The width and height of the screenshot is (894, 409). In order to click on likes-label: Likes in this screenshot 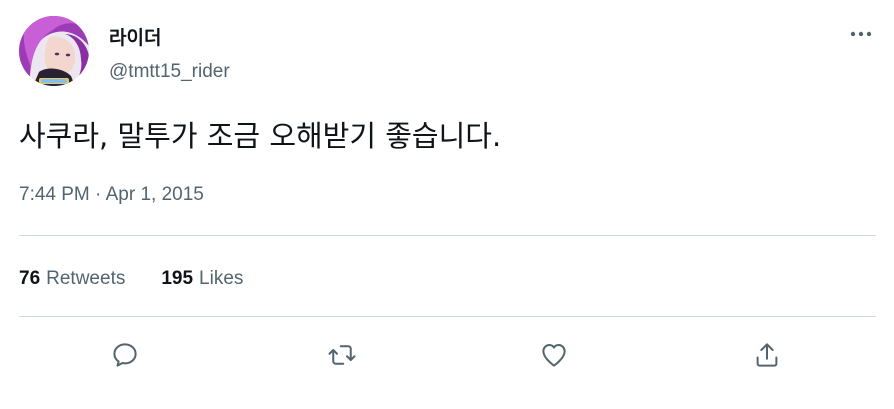, I will do `click(221, 278)`.